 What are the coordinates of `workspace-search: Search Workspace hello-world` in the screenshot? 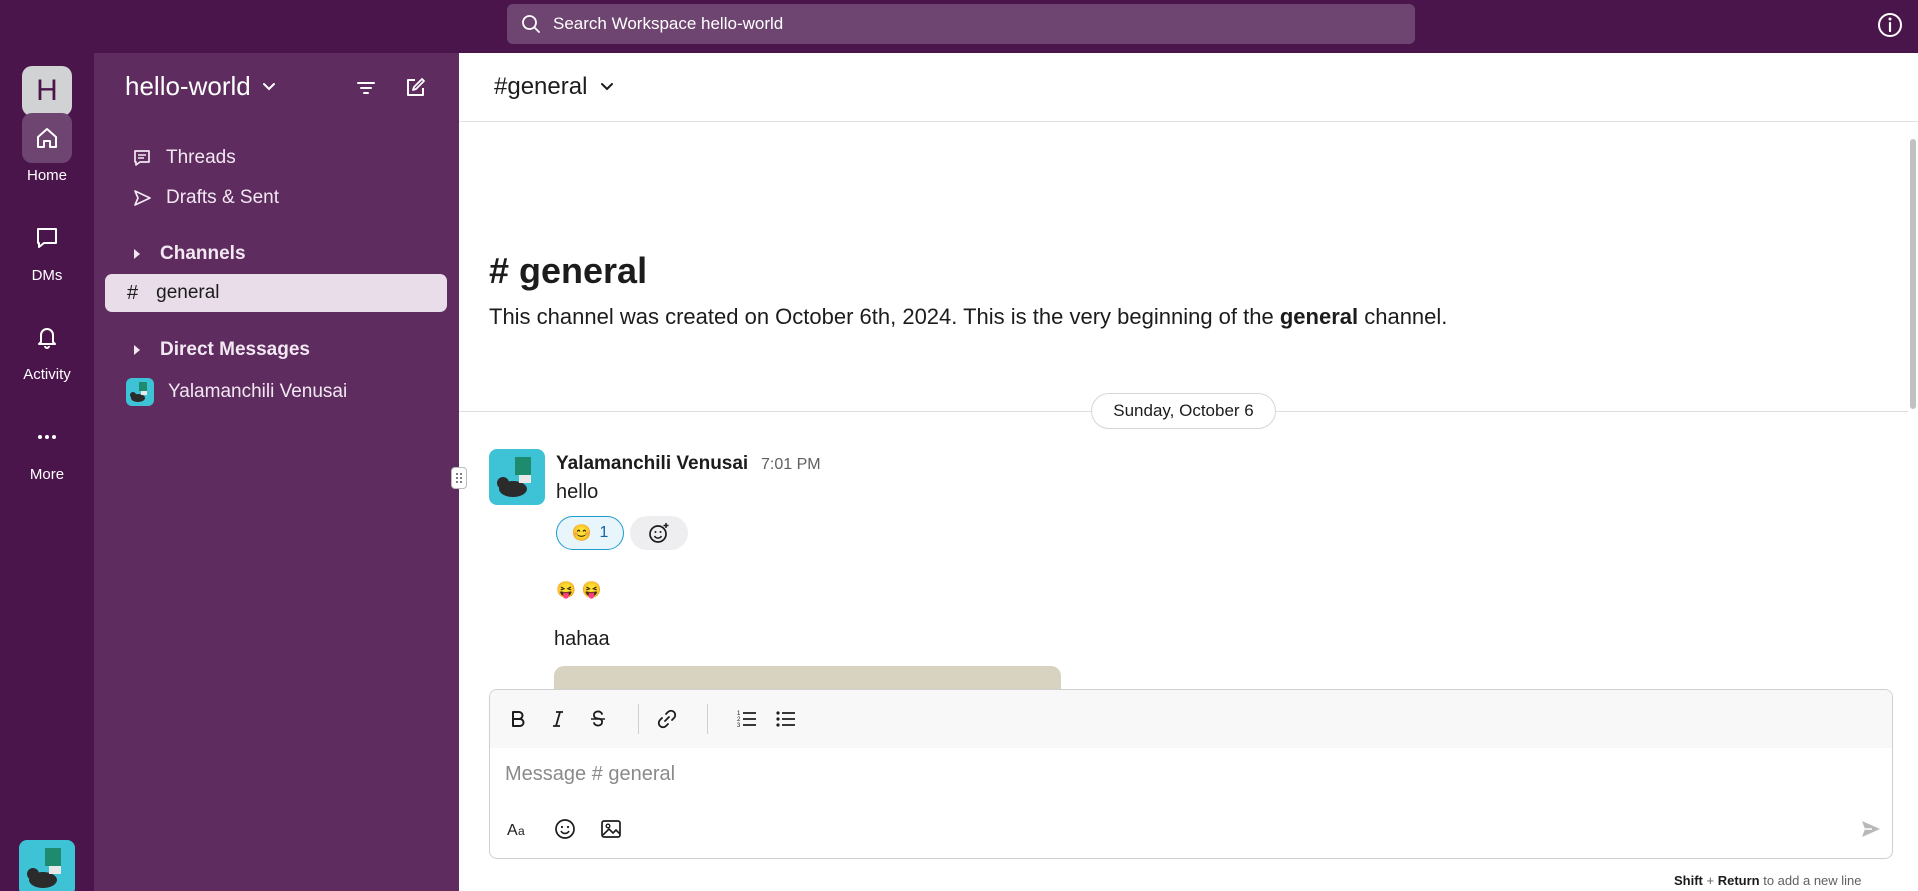 It's located at (961, 24).